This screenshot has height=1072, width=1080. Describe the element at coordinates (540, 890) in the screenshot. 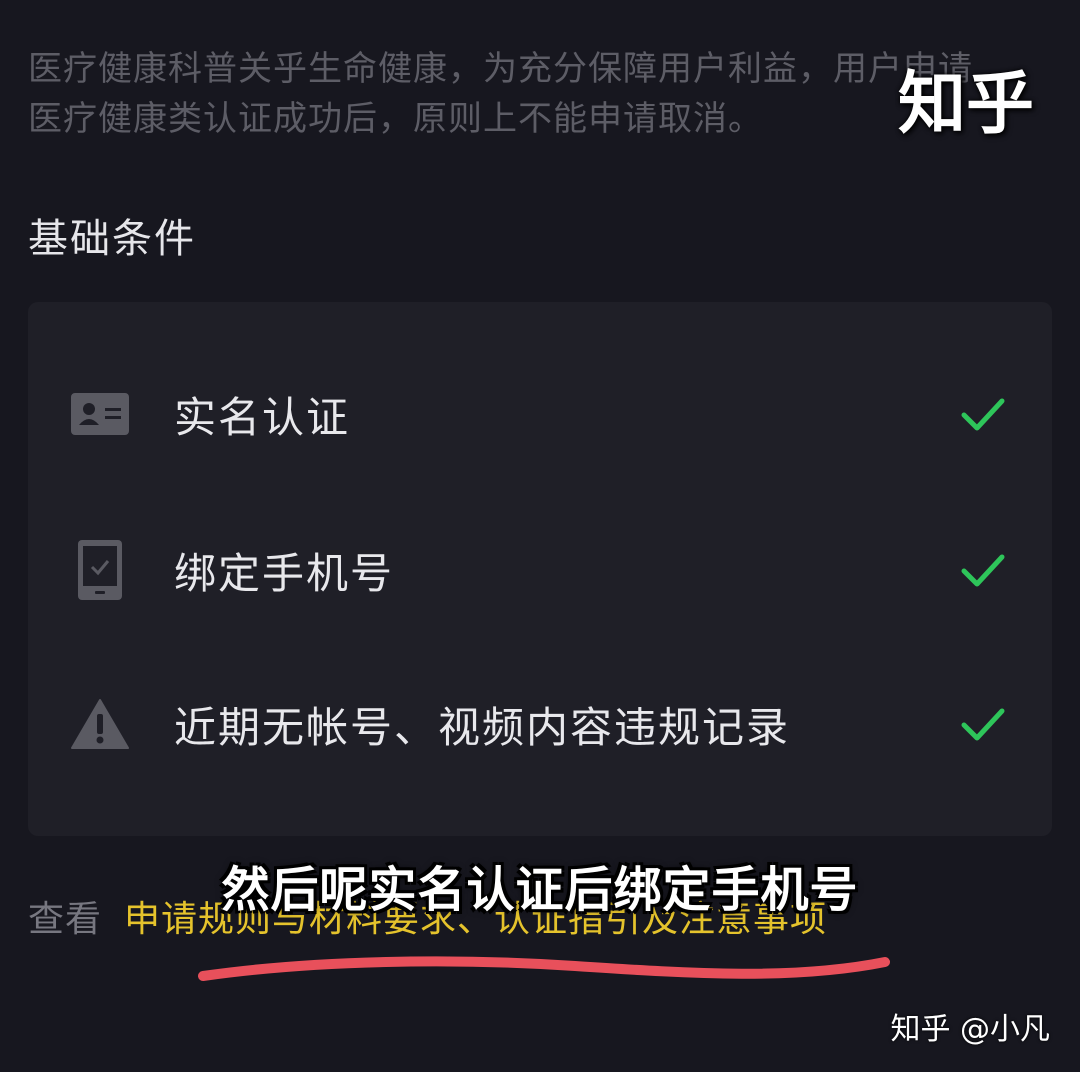

I see `video-subtitle: 然后呢实名认证后绑定手机号` at that location.